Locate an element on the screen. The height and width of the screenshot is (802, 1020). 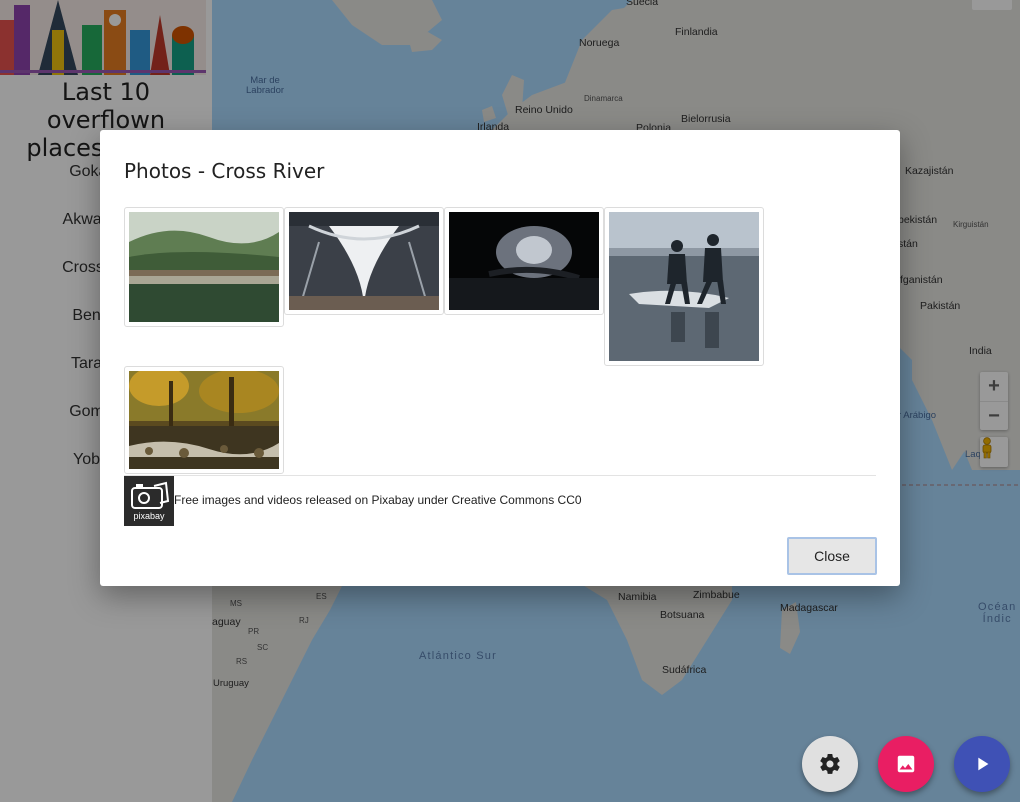
gear-icon is located at coordinates (830, 764).